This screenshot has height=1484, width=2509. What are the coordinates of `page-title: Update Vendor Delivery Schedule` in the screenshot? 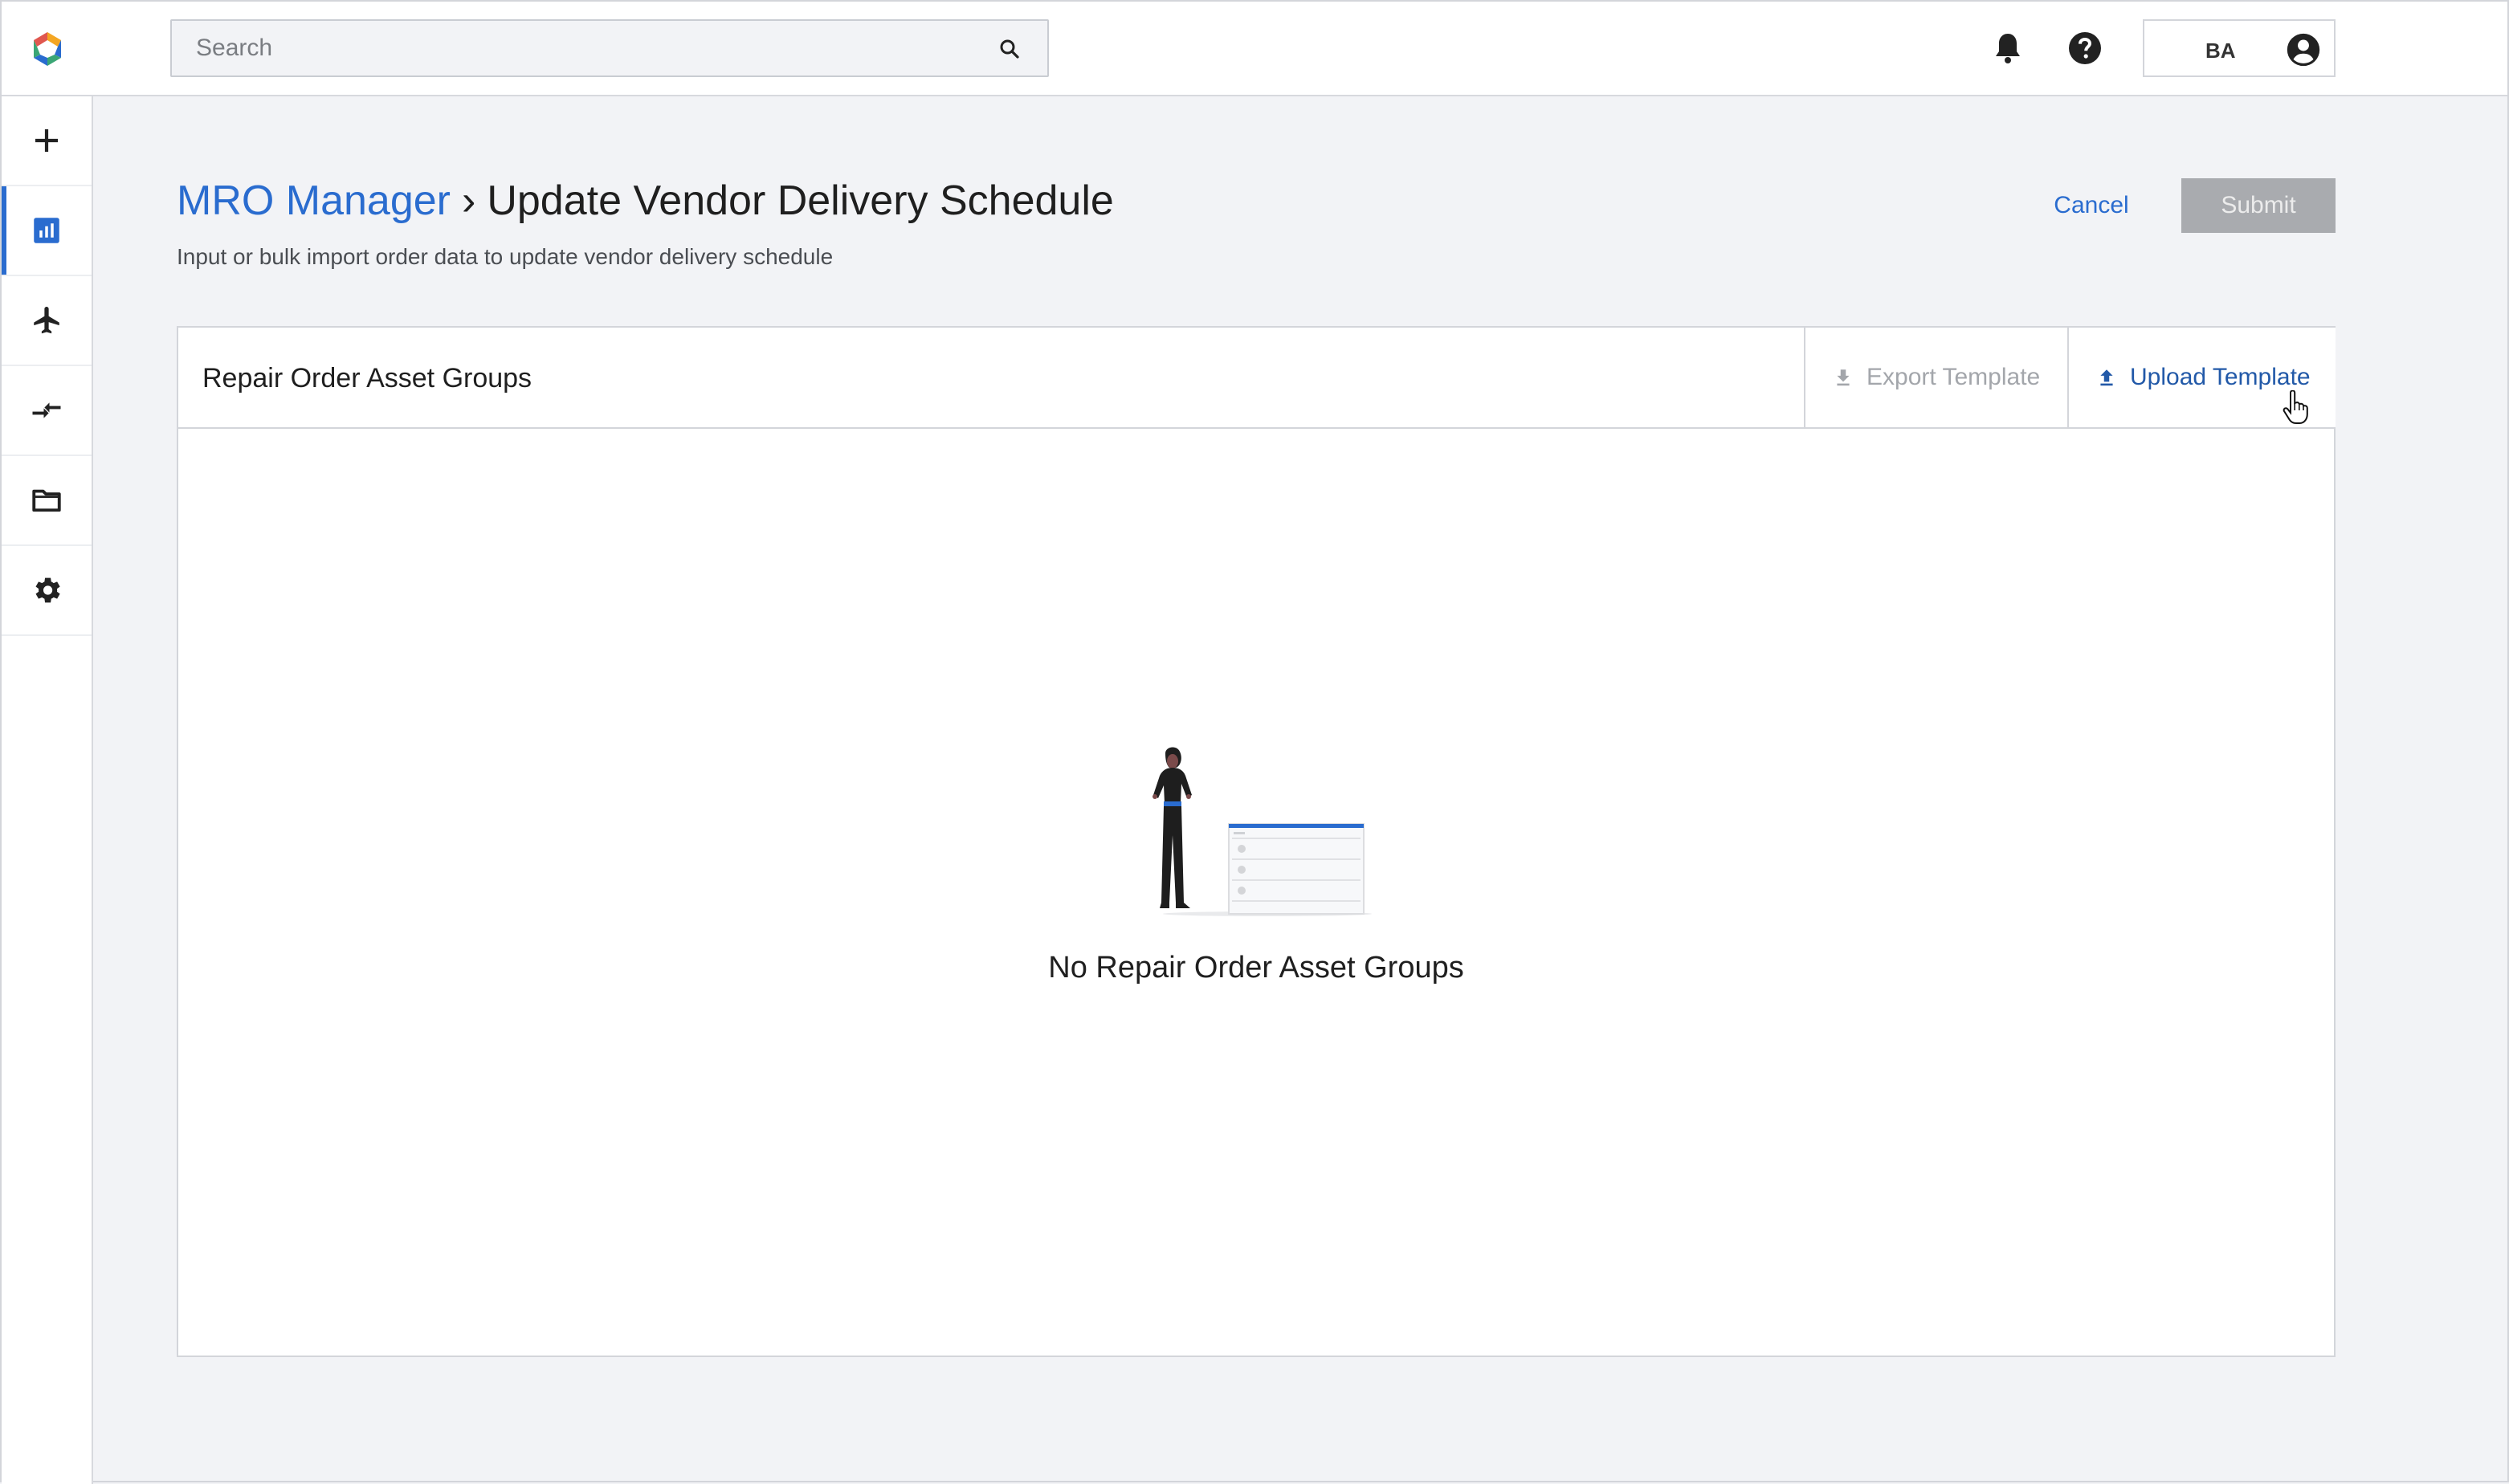 It's located at (800, 200).